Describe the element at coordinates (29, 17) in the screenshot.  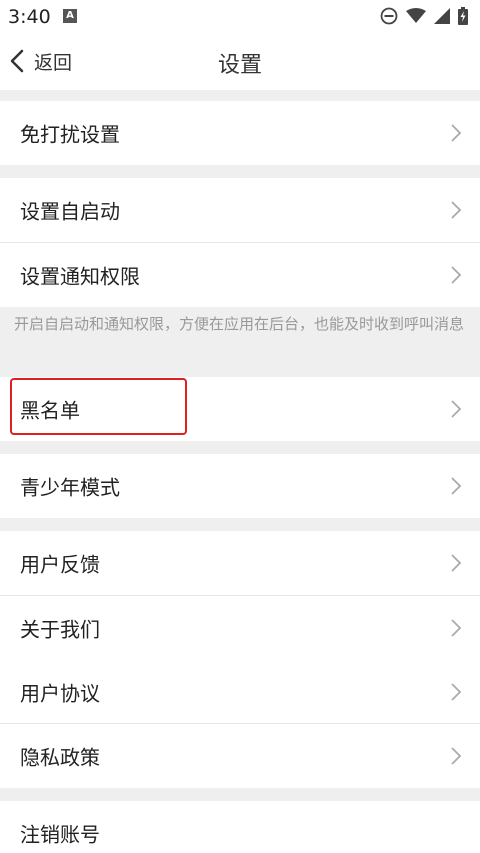
I see `status-time: 3:40` at that location.